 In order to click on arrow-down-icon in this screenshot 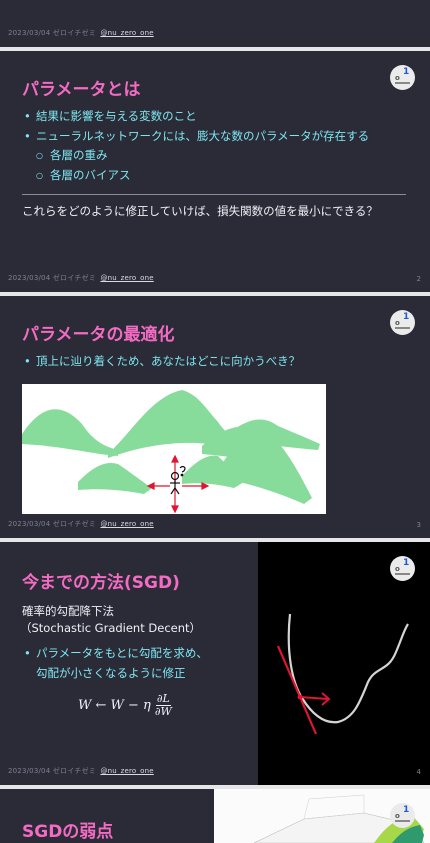, I will do `click(175, 509)`.